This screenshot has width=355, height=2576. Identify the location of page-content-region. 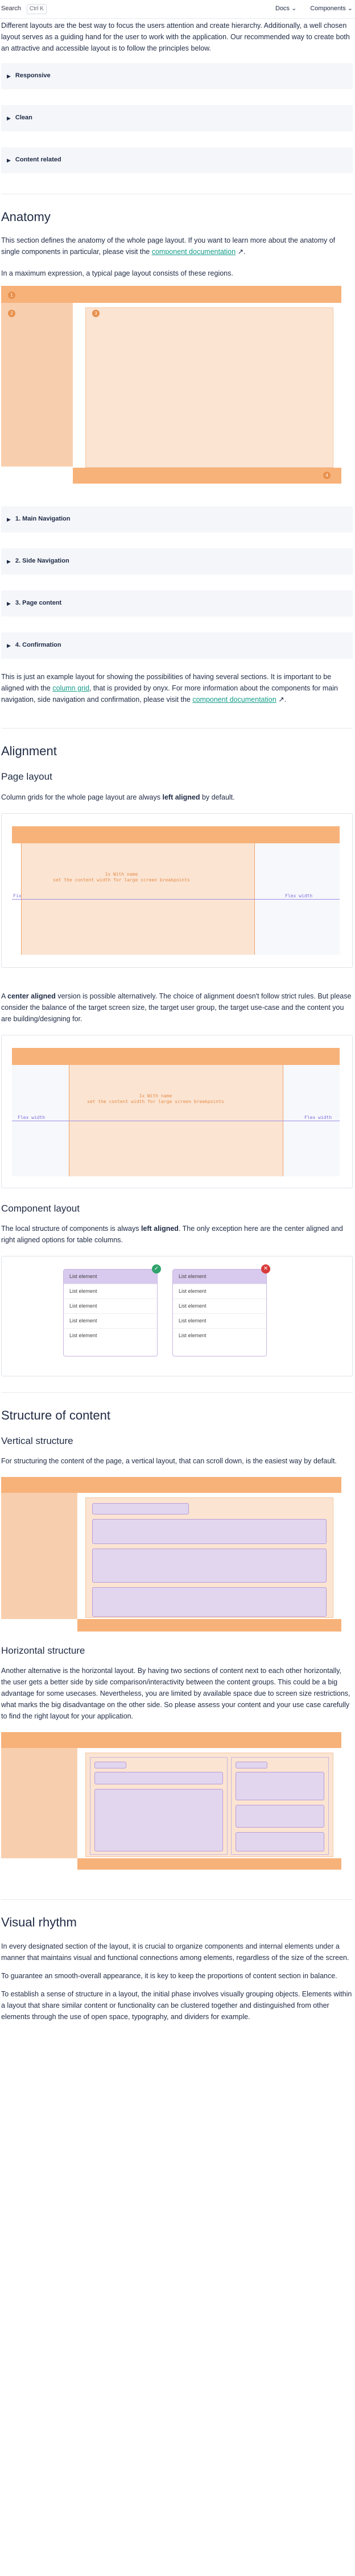
(209, 387).